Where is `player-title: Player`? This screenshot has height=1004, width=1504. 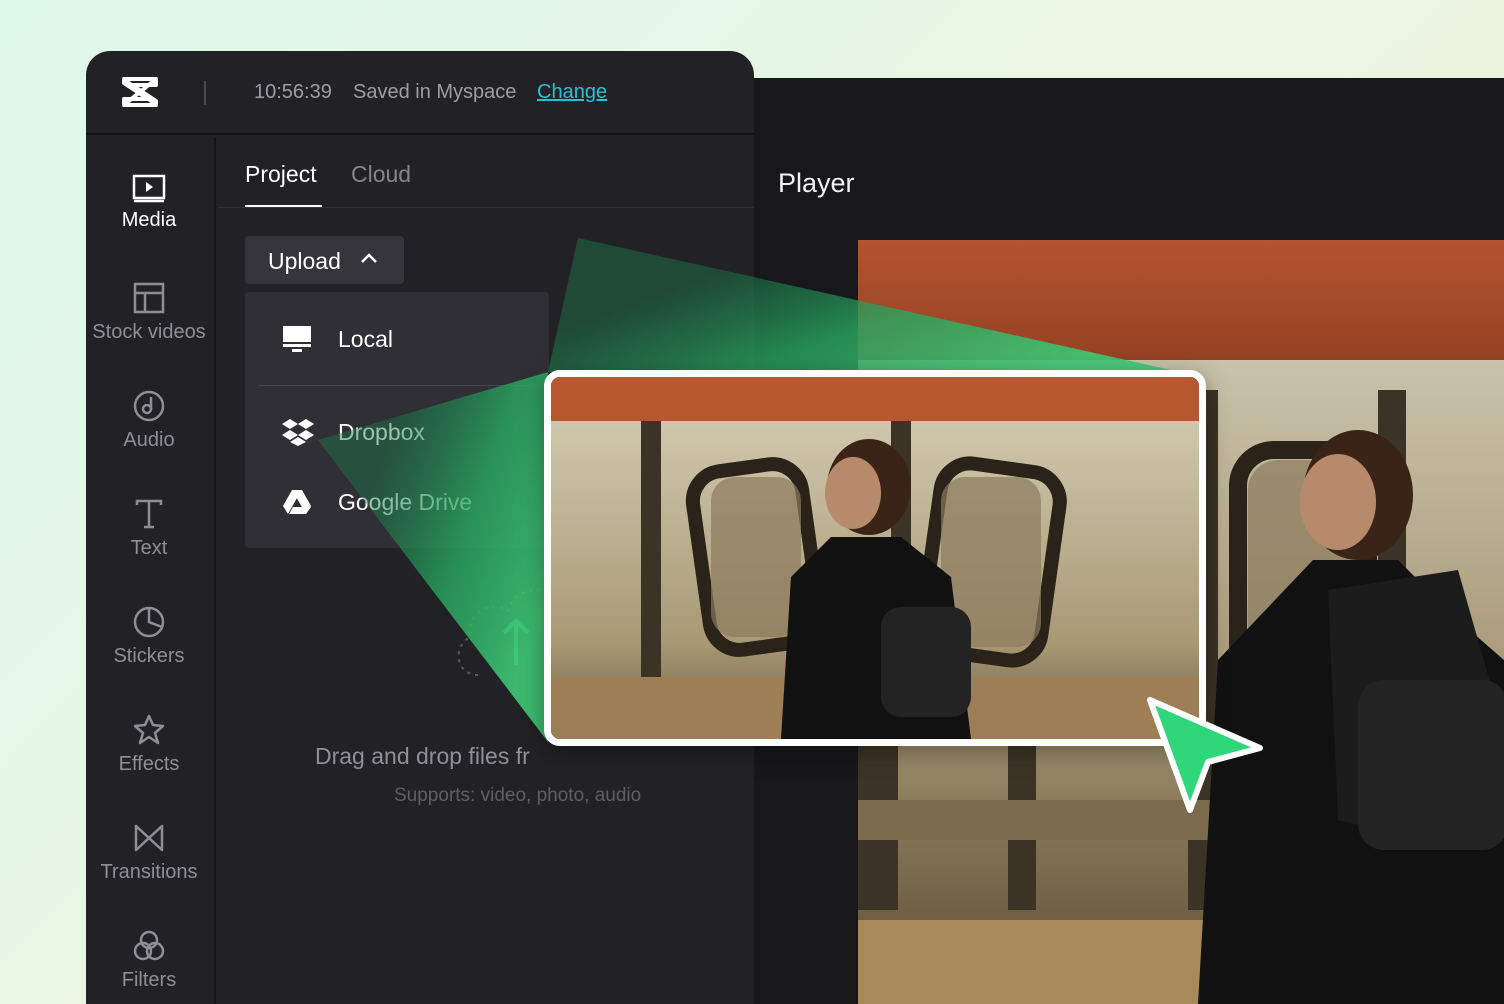
player-title: Player is located at coordinates (816, 183).